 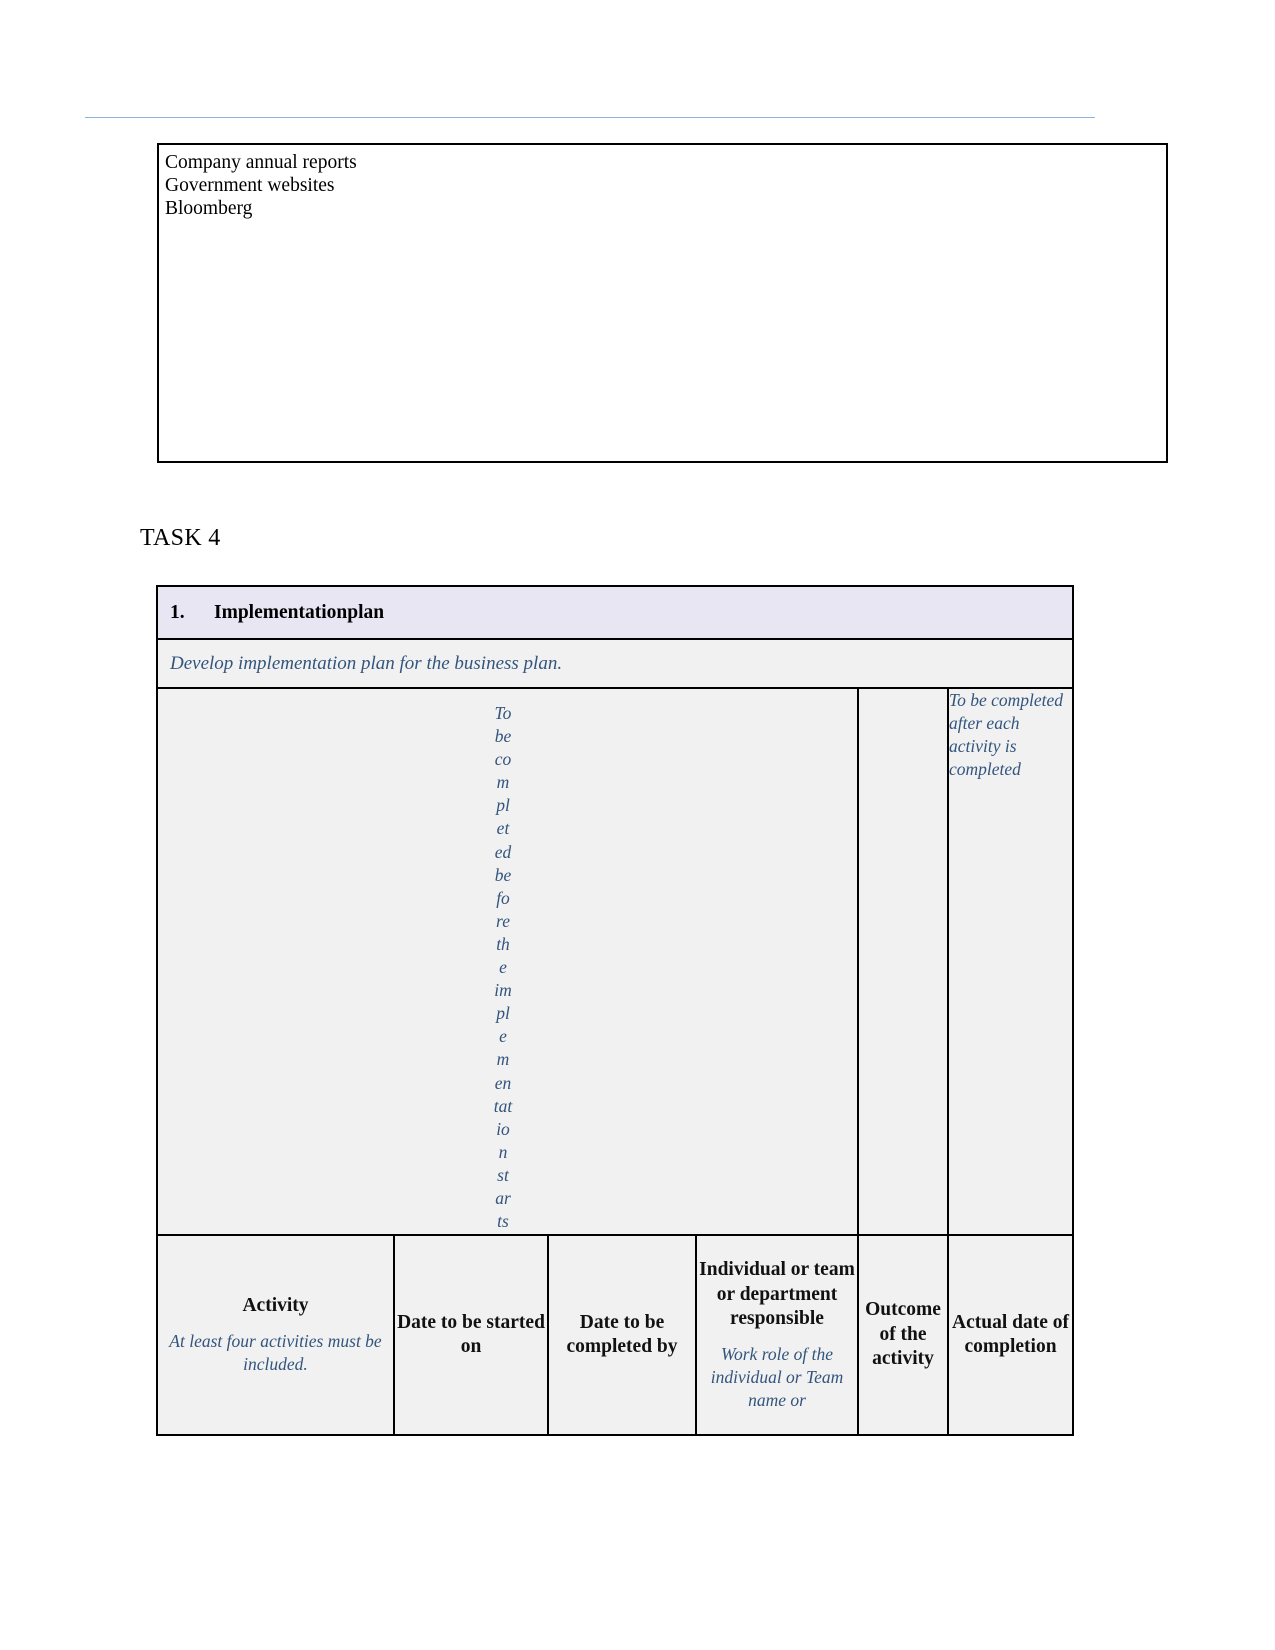 I want to click on task-heading: TASK 4, so click(x=180, y=538).